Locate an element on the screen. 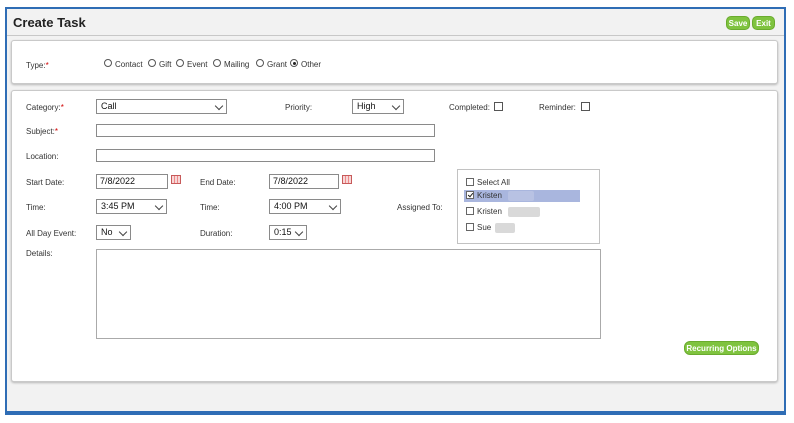  title-bar: Create Task Save Exit is located at coordinates (395, 22).